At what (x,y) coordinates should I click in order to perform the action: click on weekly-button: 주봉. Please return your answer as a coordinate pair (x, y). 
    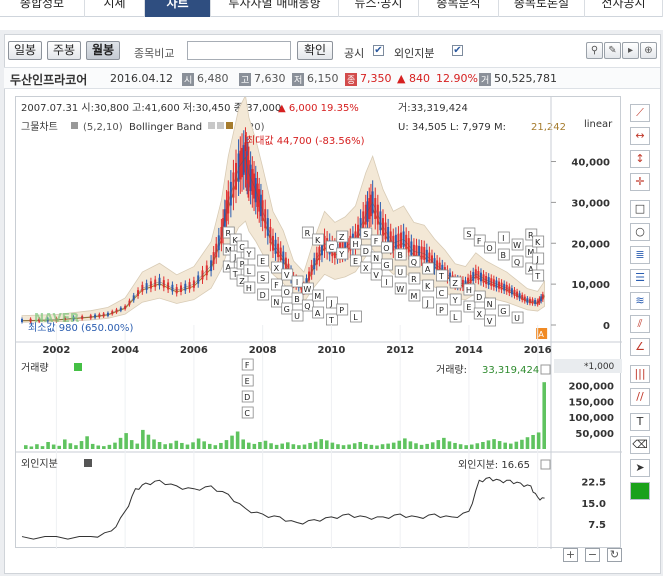
    Looking at the image, I should click on (64, 50).